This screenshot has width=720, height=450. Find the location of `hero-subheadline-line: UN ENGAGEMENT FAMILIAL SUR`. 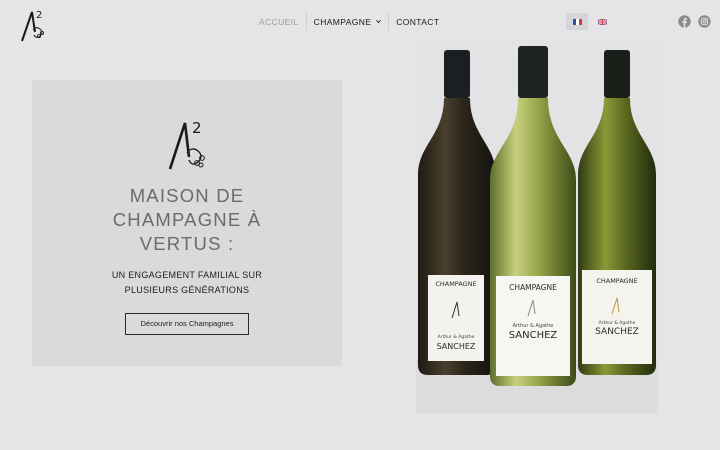

hero-subheadline-line: UN ENGAGEMENT FAMILIAL SUR is located at coordinates (187, 275).